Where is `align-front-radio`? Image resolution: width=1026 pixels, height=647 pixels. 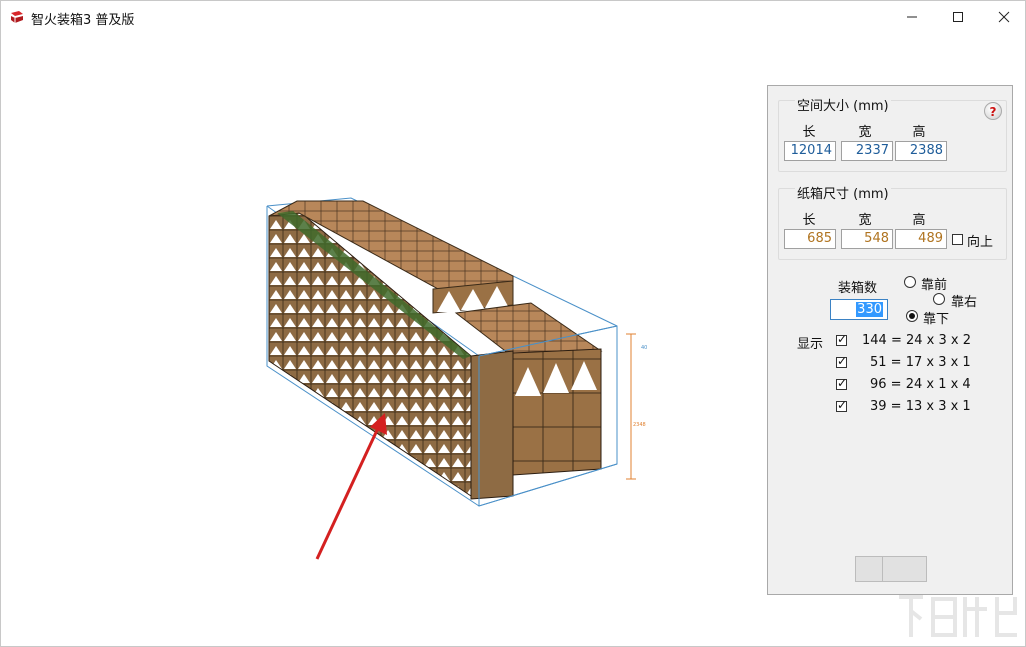
align-front-radio is located at coordinates (910, 282).